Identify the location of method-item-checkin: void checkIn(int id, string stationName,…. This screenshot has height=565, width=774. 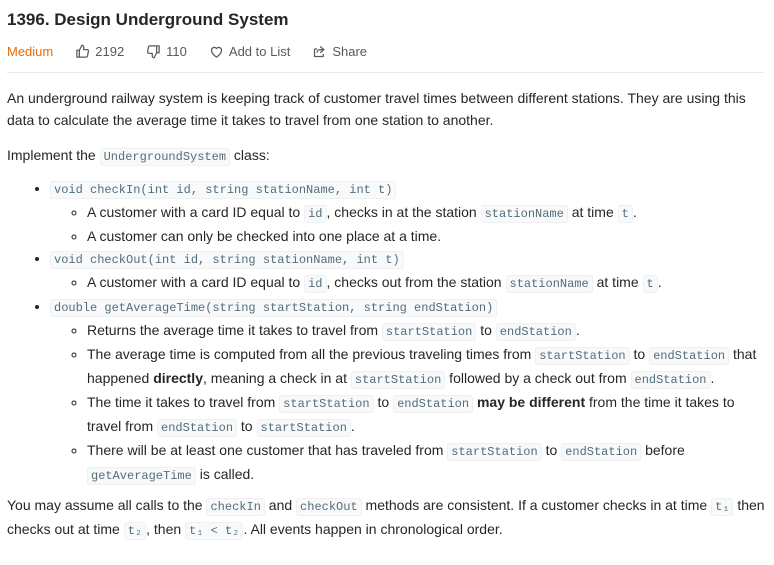
(408, 212).